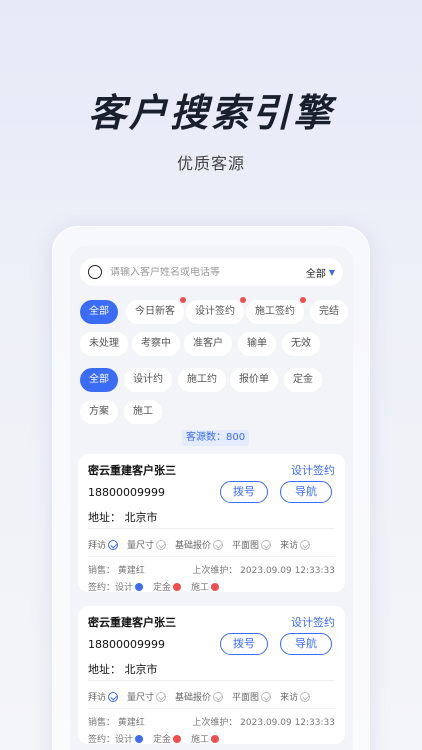 The height and width of the screenshot is (750, 422). I want to click on stage-tab-quote: 报价单, so click(254, 380).